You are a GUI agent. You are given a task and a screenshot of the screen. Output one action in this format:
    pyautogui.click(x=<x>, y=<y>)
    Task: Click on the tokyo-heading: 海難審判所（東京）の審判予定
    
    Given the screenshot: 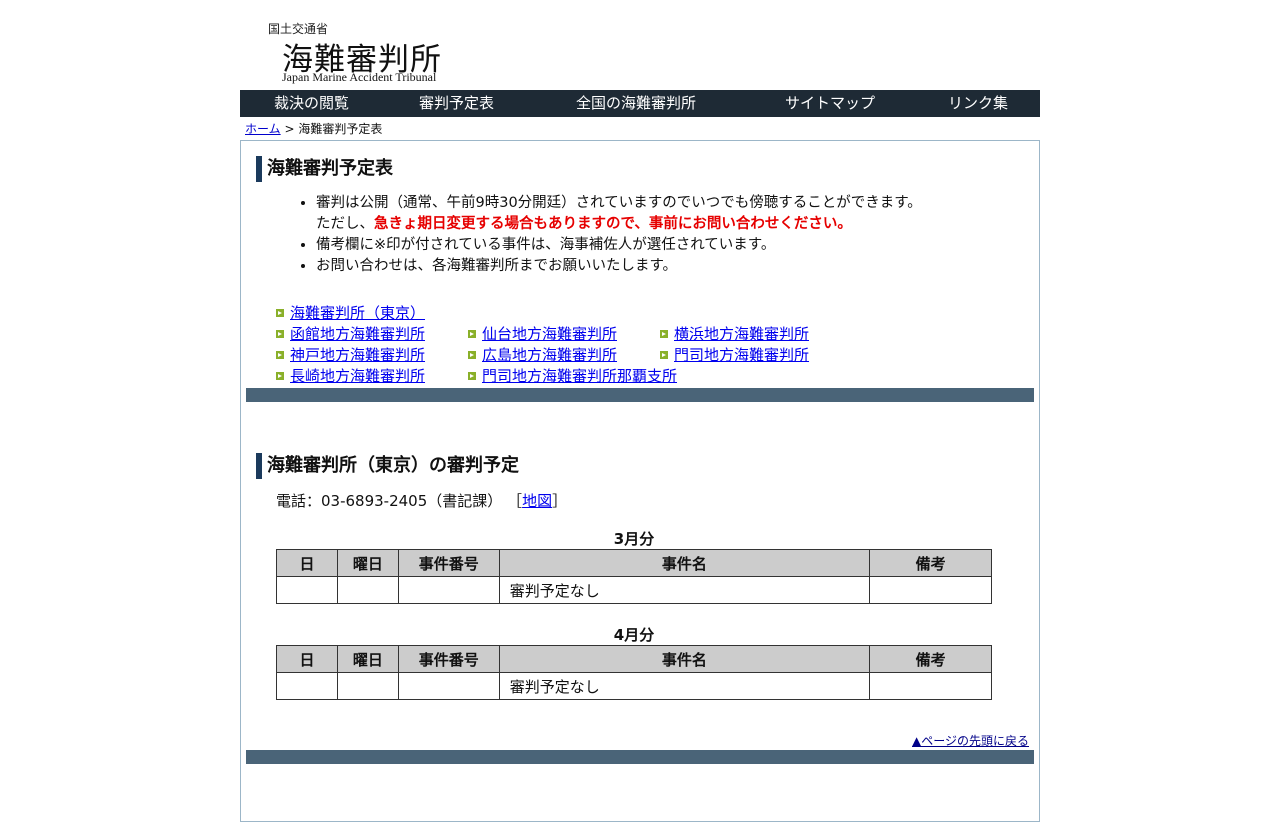 What is the action you would take?
    pyautogui.click(x=387, y=466)
    